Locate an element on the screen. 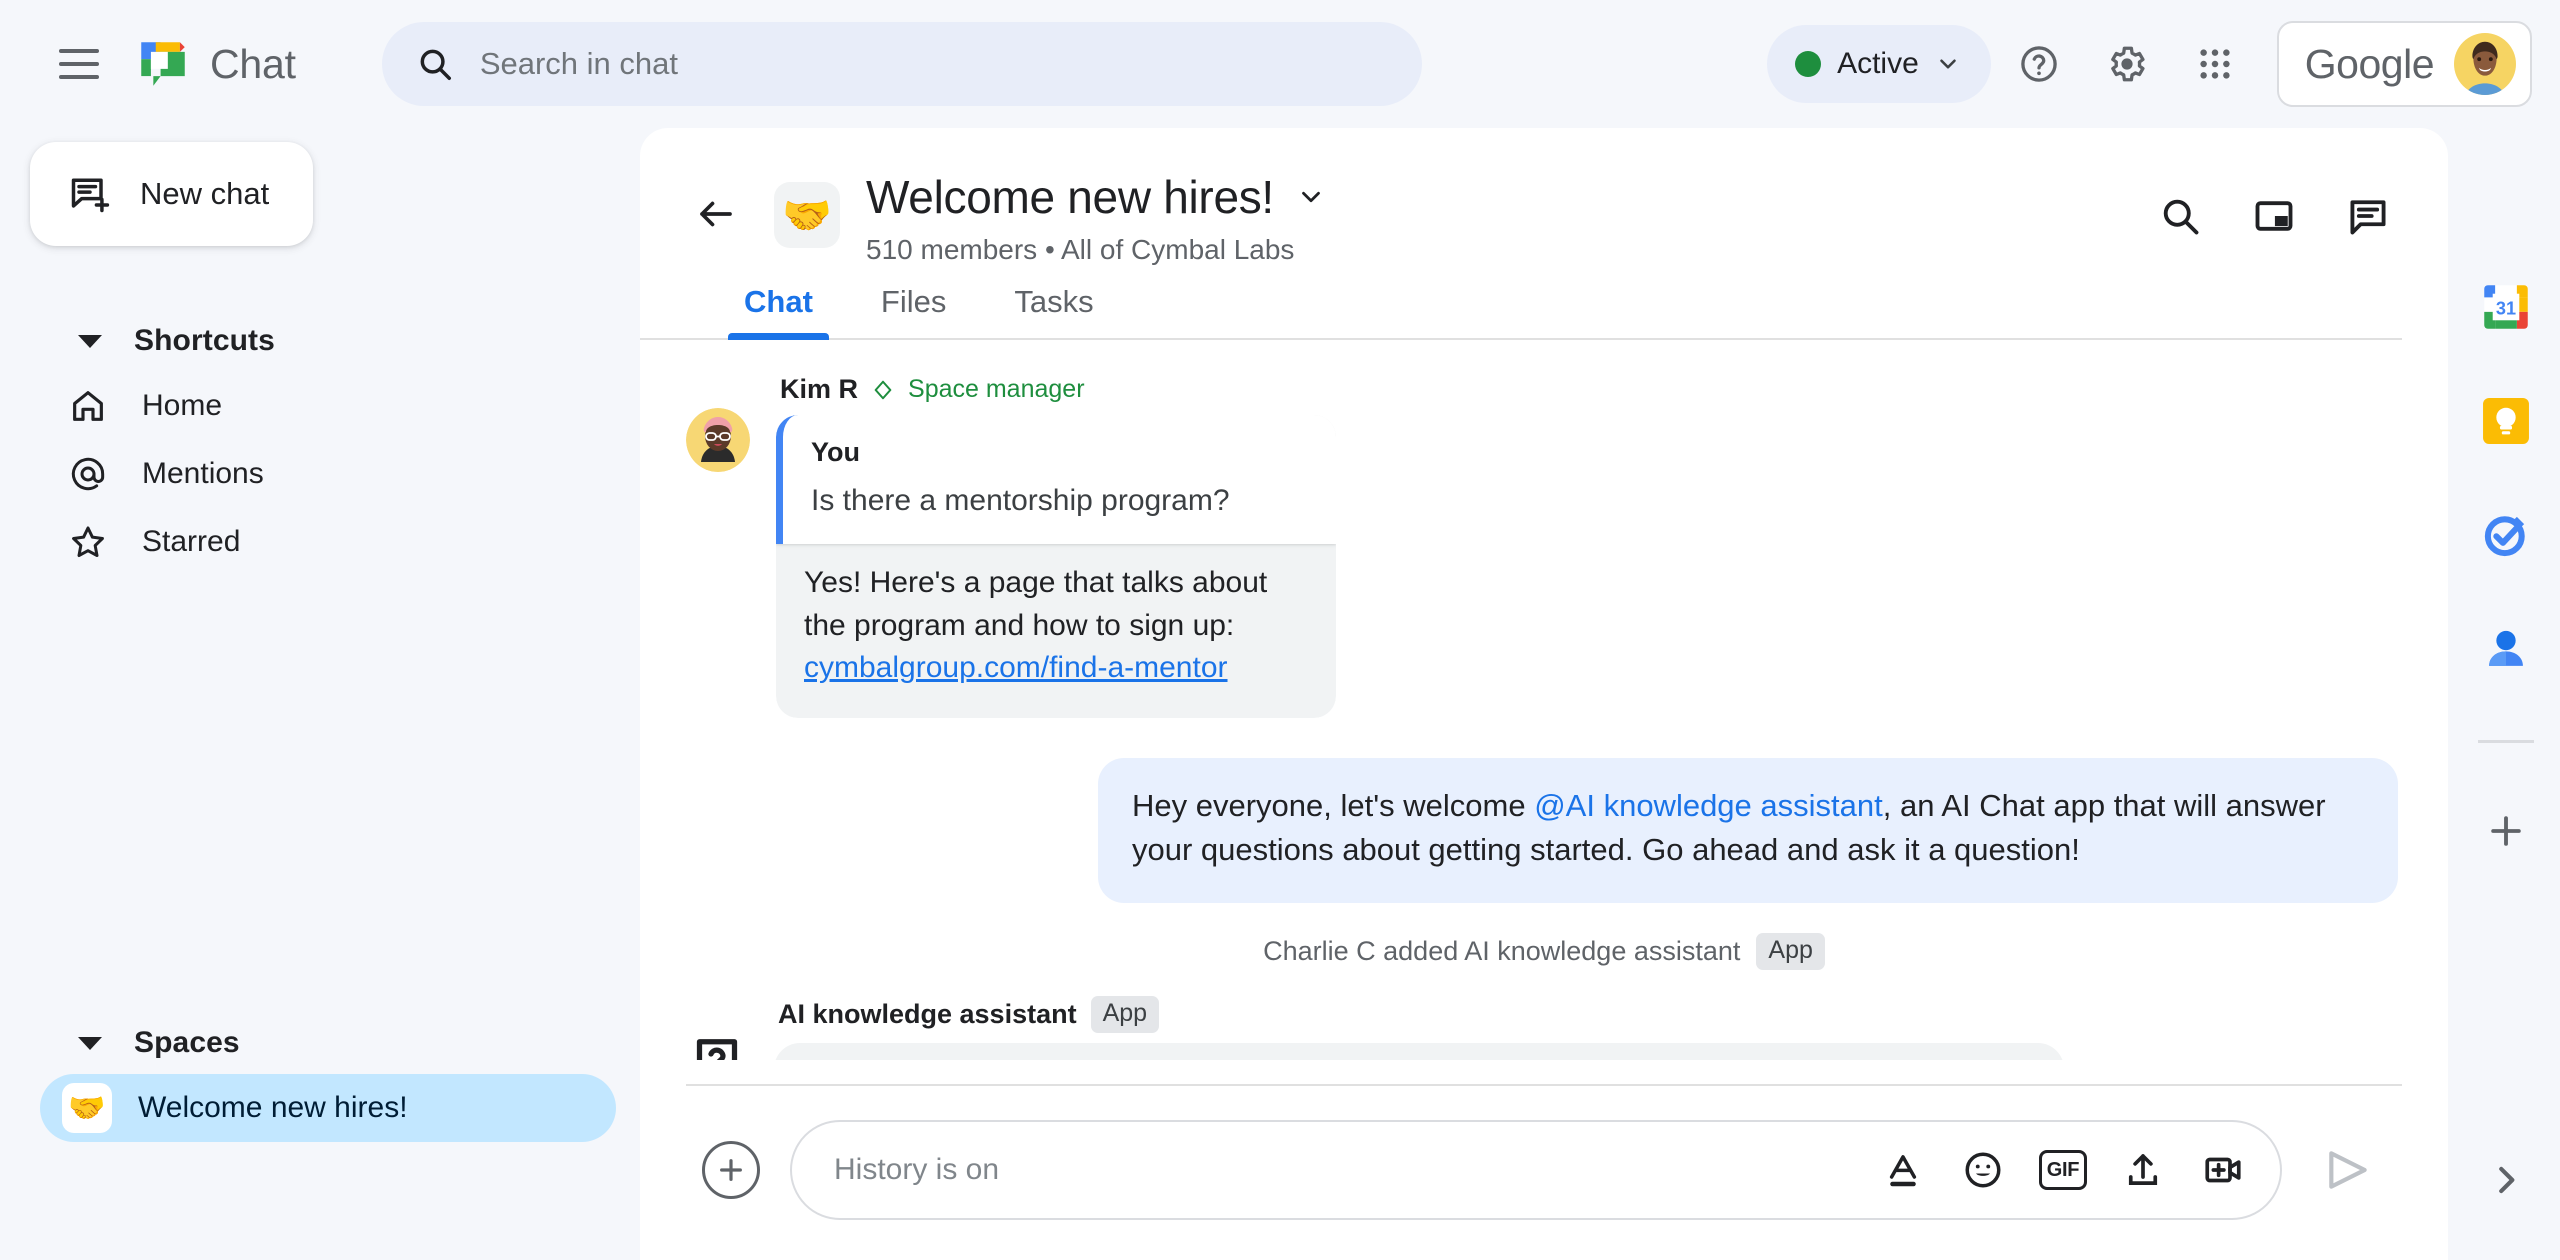 The image size is (2560, 1260). spaces-title: Spaces is located at coordinates (187, 1042).